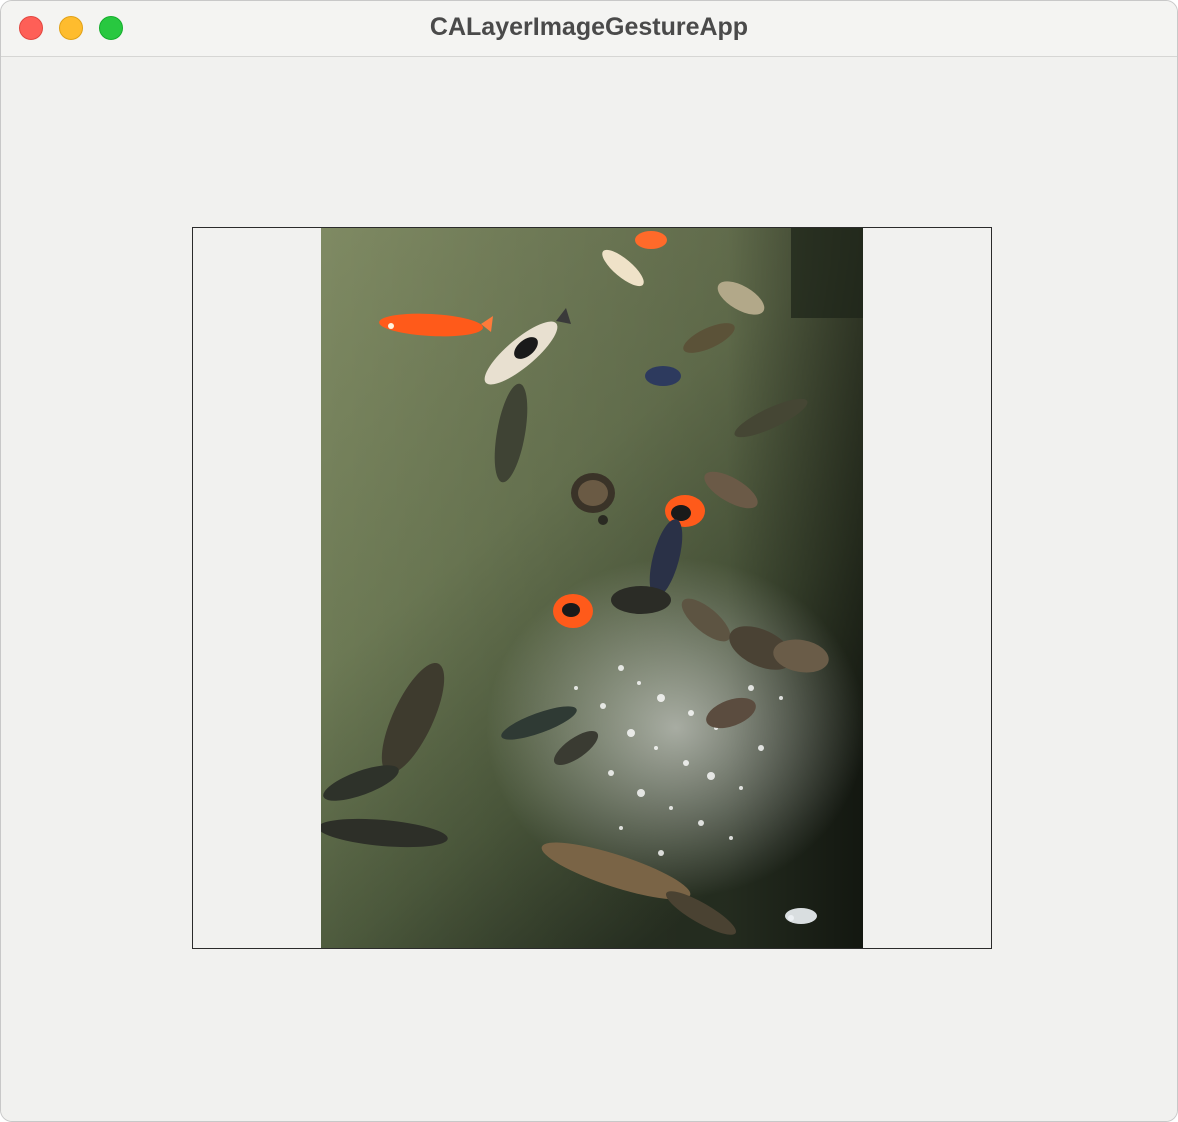 This screenshot has height=1122, width=1178. I want to click on close-button, so click(31, 28).